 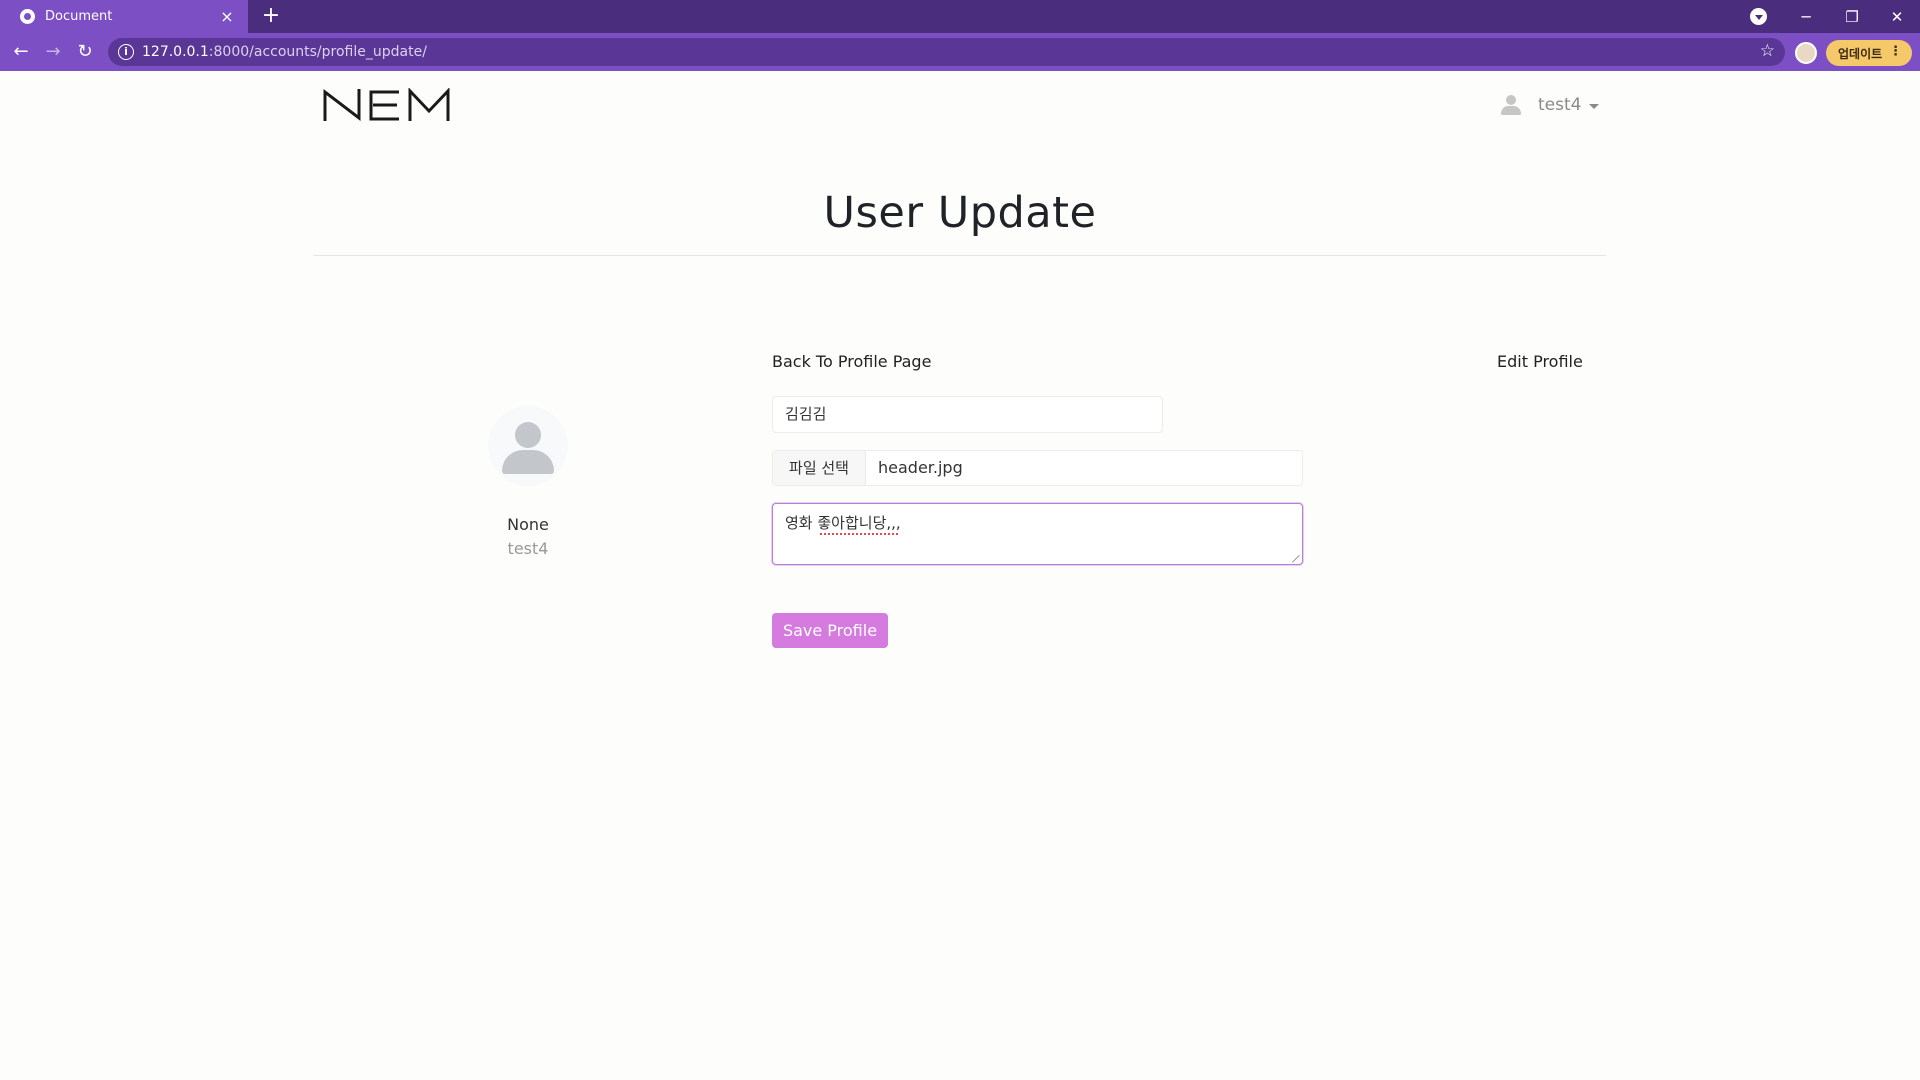 I want to click on profile-username: test4, so click(x=528, y=548).